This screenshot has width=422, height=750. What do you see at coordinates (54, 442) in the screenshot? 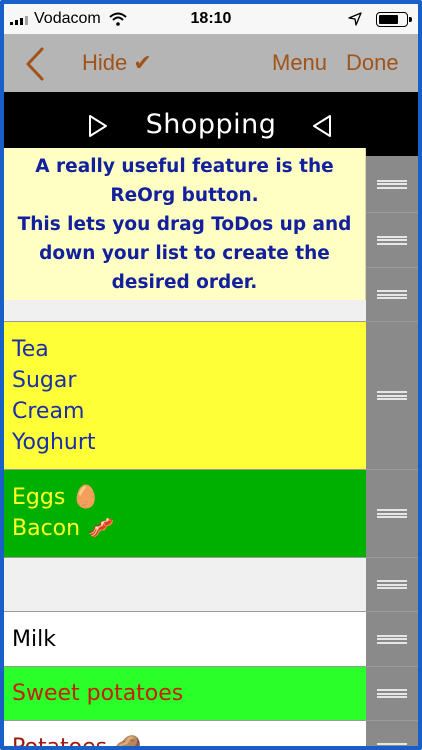
I see `todo-line: Yoghurt` at bounding box center [54, 442].